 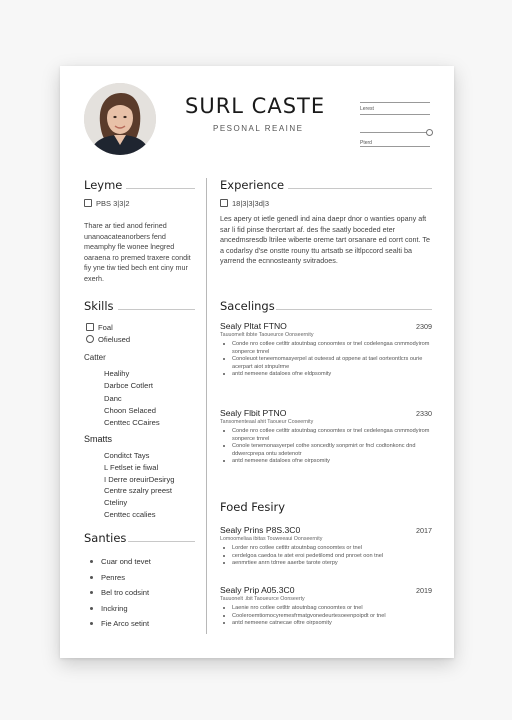 What do you see at coordinates (262, 599) in the screenshot?
I see `job-subtitle: Tauuonelt .ibit Taoueurce Oonseerty` at bounding box center [262, 599].